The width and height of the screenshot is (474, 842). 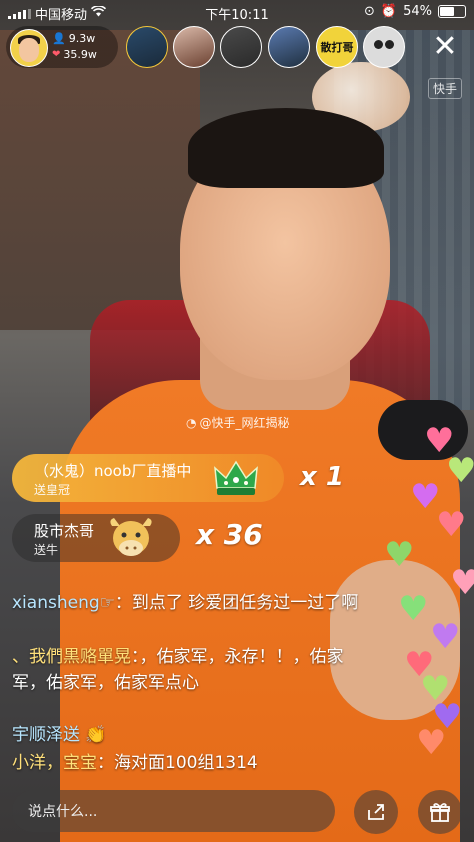 What do you see at coordinates (64, 531) in the screenshot?
I see `gift-sender: 股市杰哥` at bounding box center [64, 531].